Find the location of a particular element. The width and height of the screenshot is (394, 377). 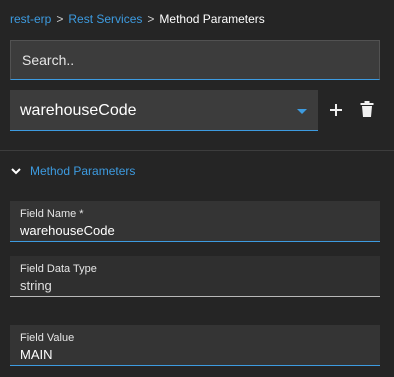

trash-icon is located at coordinates (367, 109).